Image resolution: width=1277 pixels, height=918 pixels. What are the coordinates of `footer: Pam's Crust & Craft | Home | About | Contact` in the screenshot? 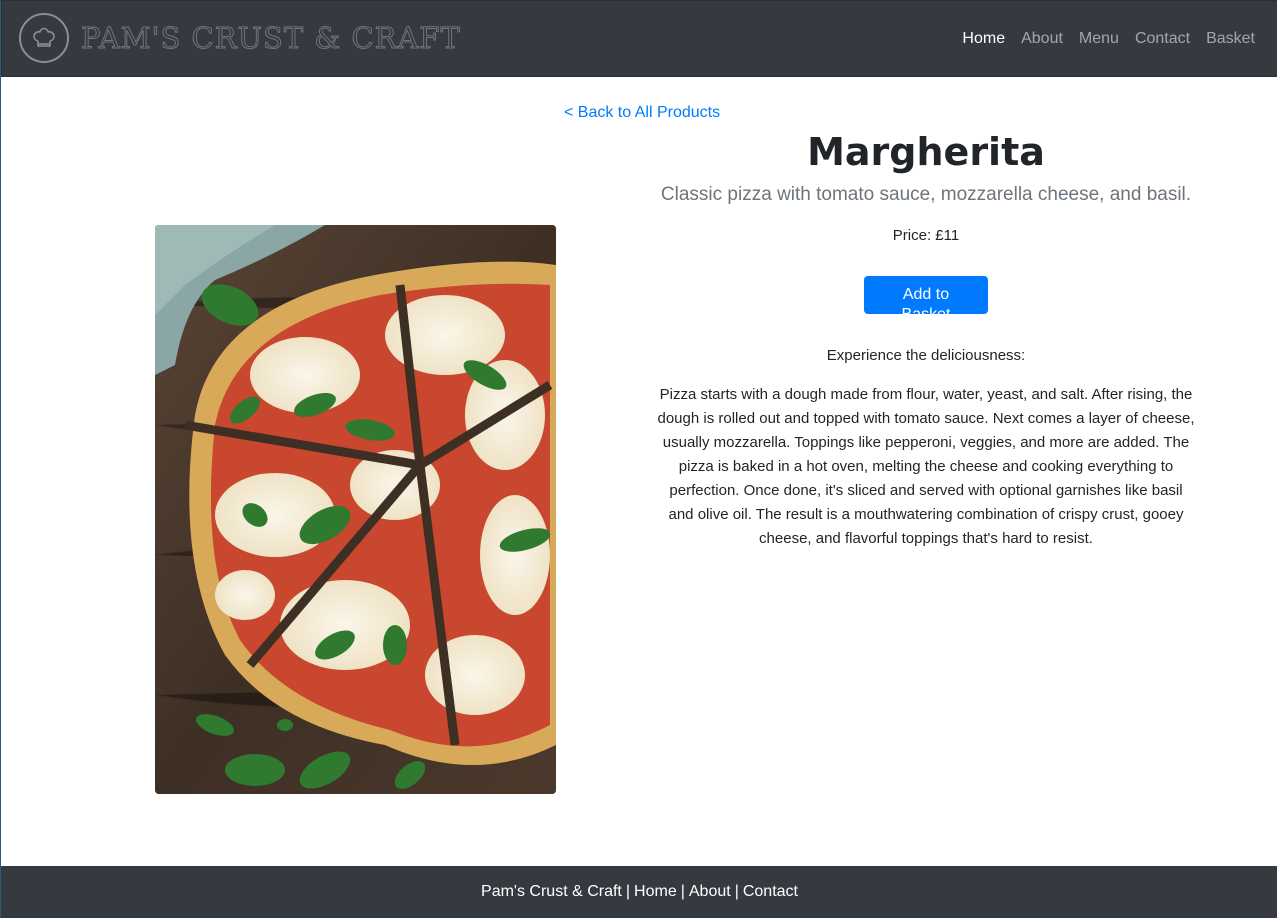 It's located at (639, 892).